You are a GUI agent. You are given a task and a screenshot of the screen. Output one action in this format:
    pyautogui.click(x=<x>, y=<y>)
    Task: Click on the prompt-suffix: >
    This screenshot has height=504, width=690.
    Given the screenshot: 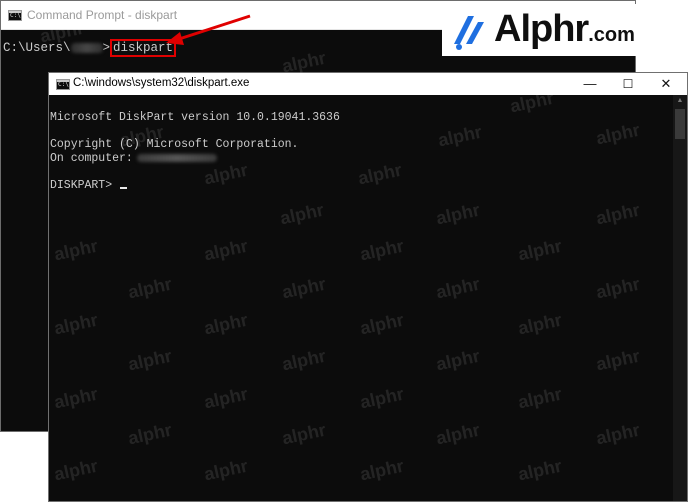 What is the action you would take?
    pyautogui.click(x=106, y=48)
    